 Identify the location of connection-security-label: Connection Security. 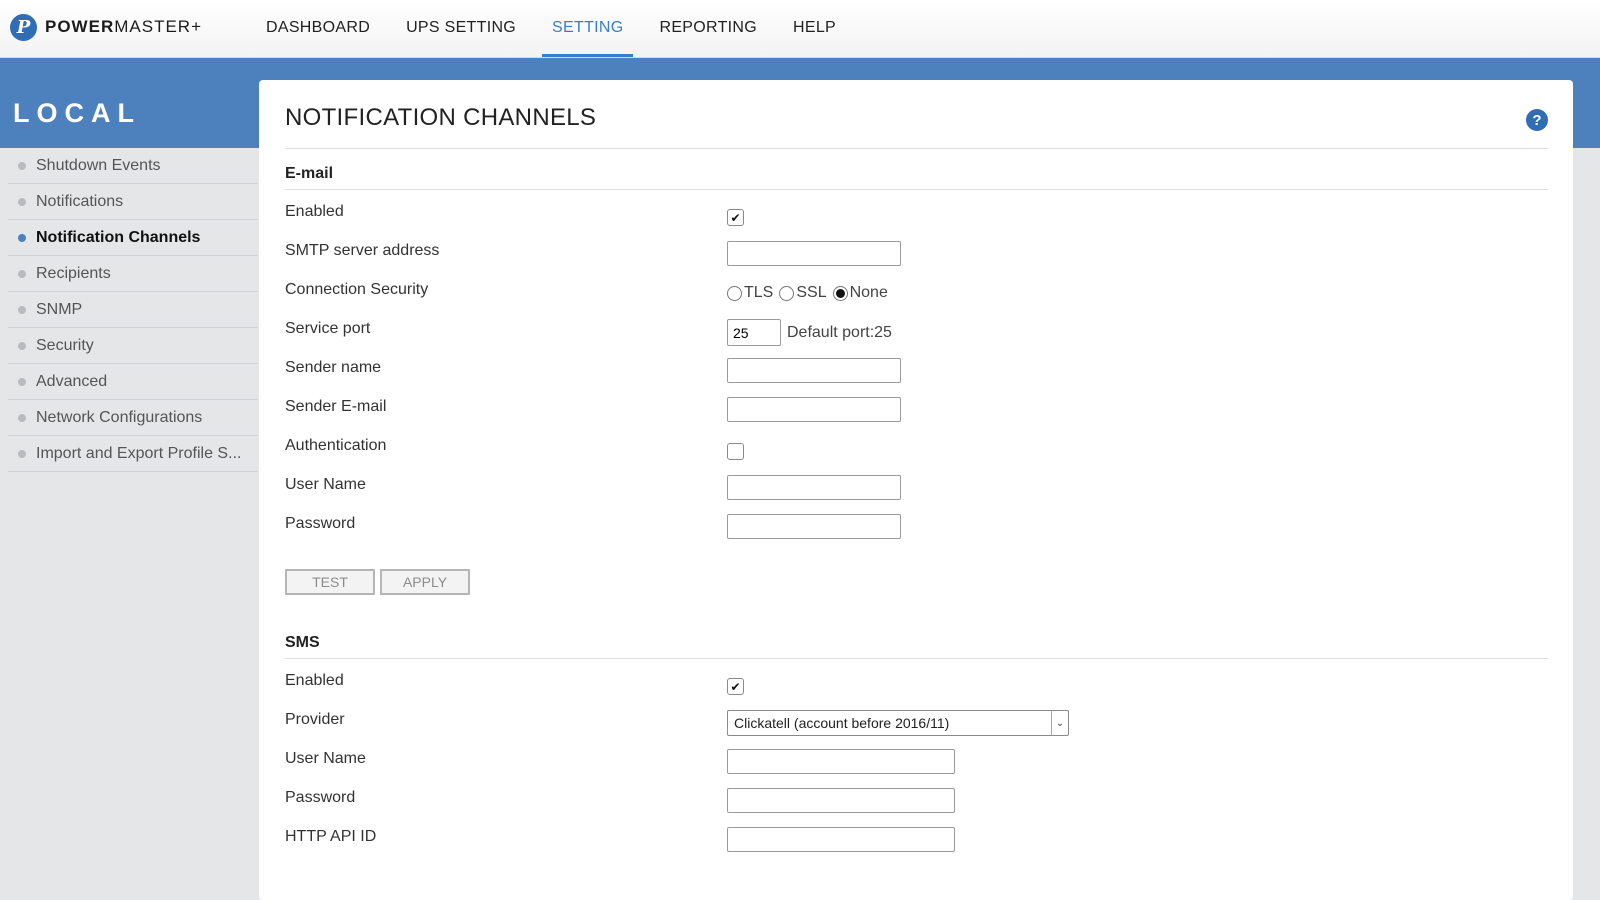
(357, 289).